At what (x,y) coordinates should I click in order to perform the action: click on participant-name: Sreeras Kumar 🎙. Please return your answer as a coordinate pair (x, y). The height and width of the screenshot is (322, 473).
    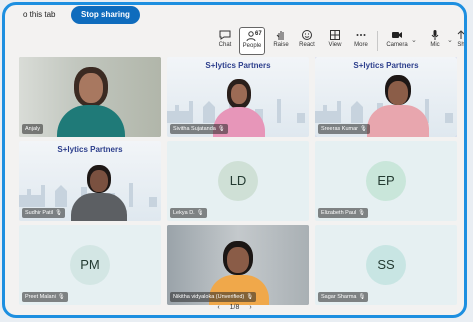
    Looking at the image, I should click on (344, 129).